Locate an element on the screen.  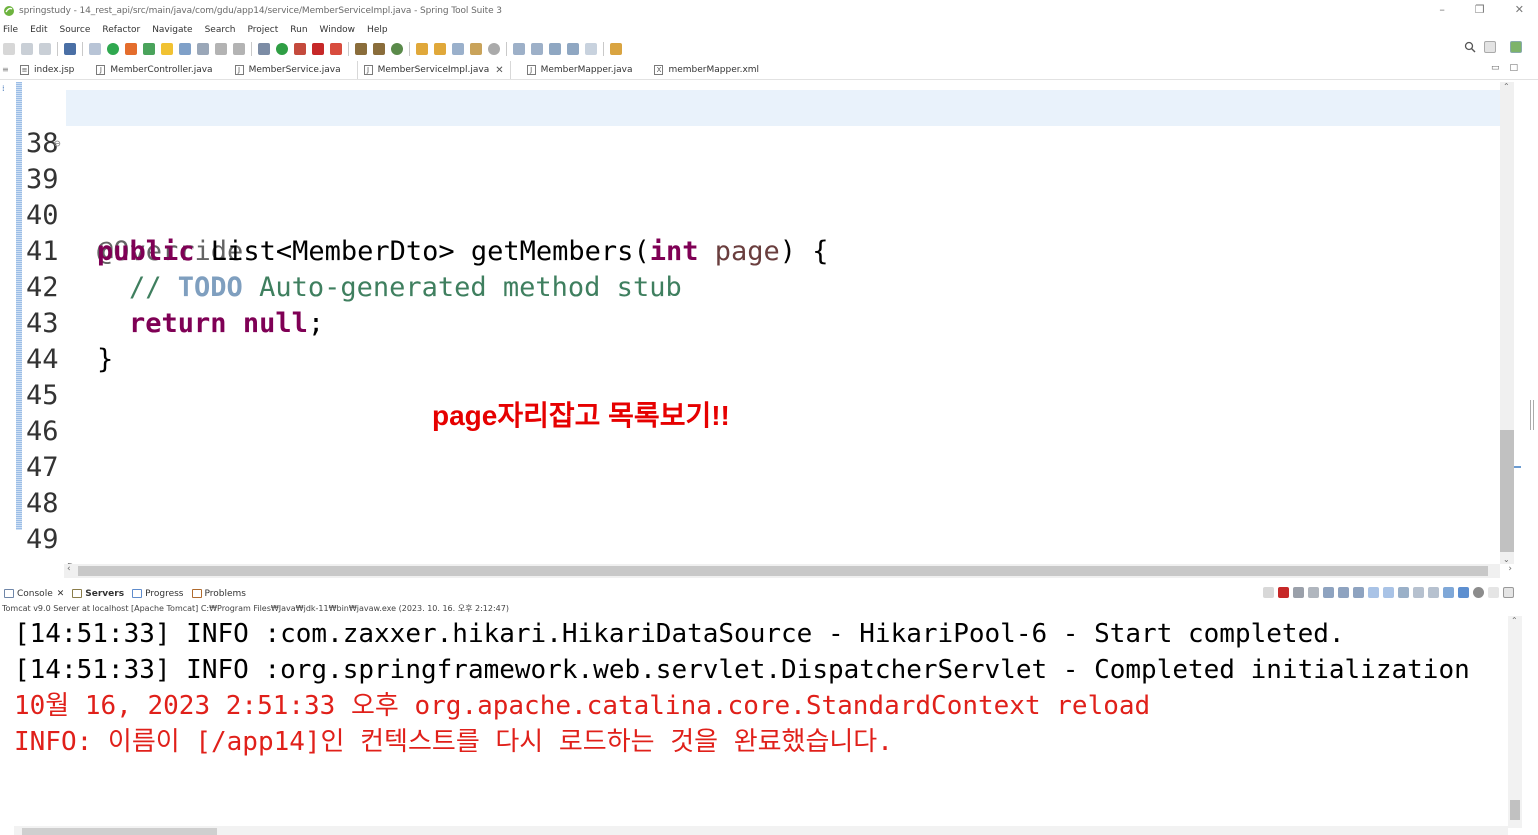
menu-search: Search is located at coordinates (220, 30).